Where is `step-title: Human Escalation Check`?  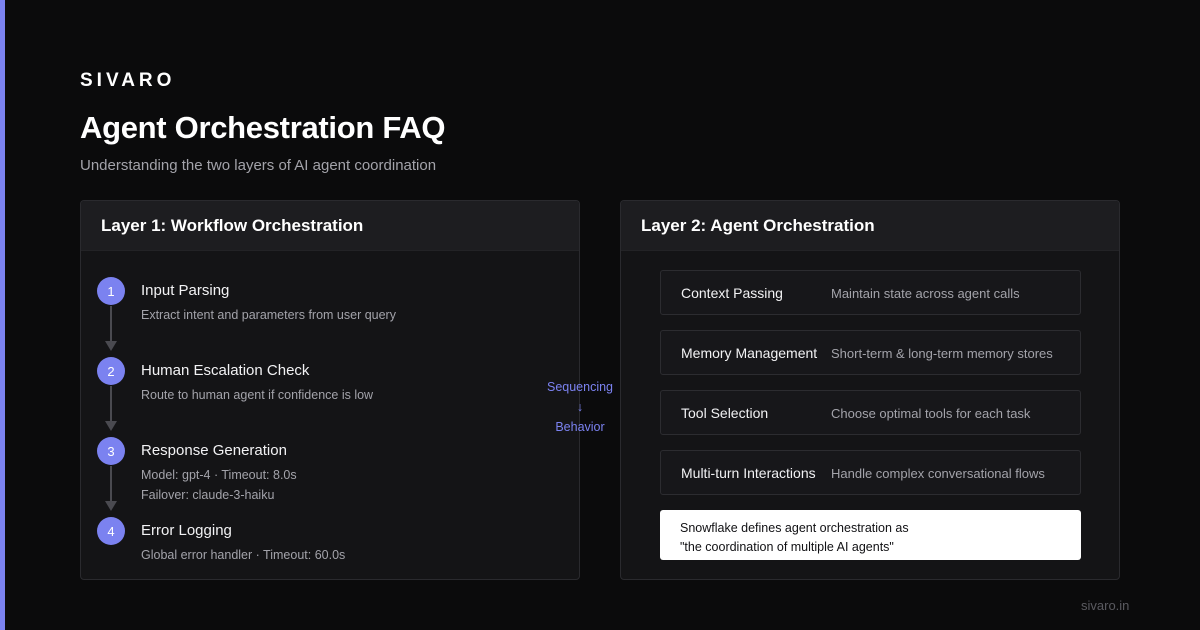
step-title: Human Escalation Check is located at coordinates (225, 370).